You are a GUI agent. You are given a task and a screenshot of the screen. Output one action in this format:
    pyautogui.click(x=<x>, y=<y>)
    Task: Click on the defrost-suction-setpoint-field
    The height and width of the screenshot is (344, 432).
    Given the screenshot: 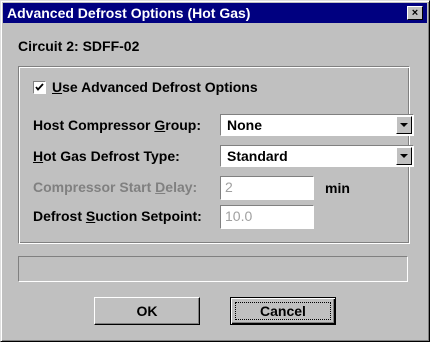 What is the action you would take?
    pyautogui.click(x=267, y=217)
    